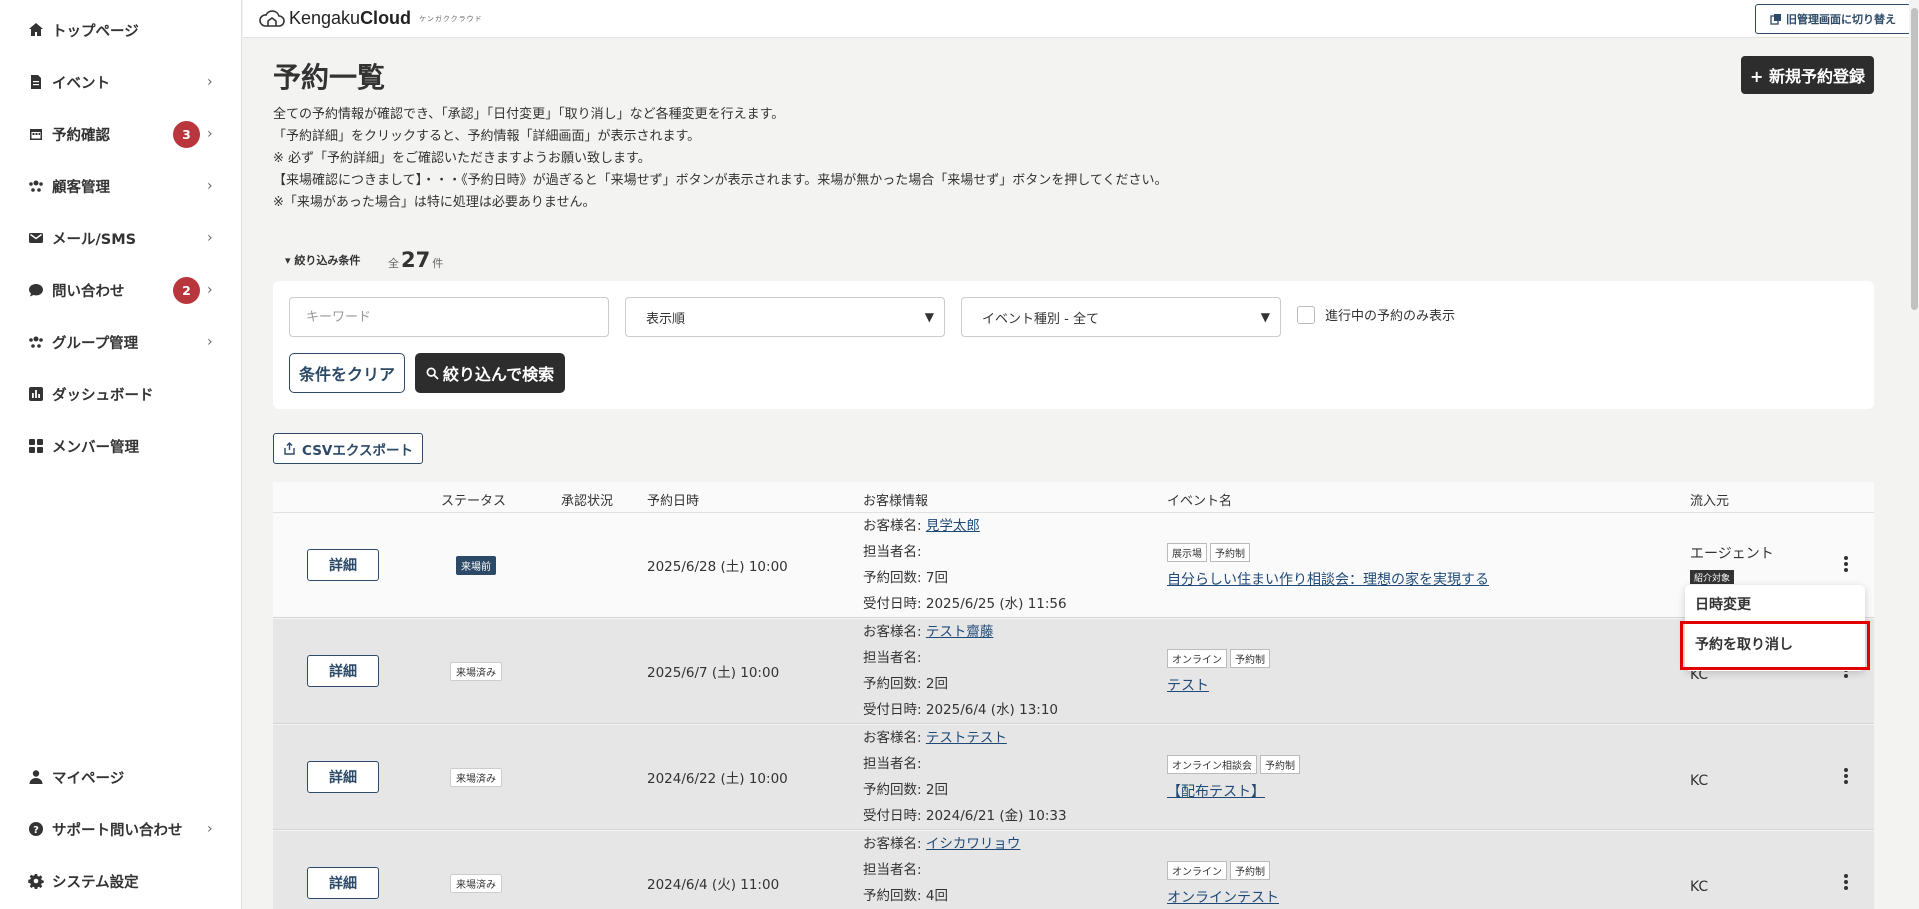 The height and width of the screenshot is (909, 1919). Describe the element at coordinates (474, 501) in the screenshot. I see `column-header: ステータス` at that location.